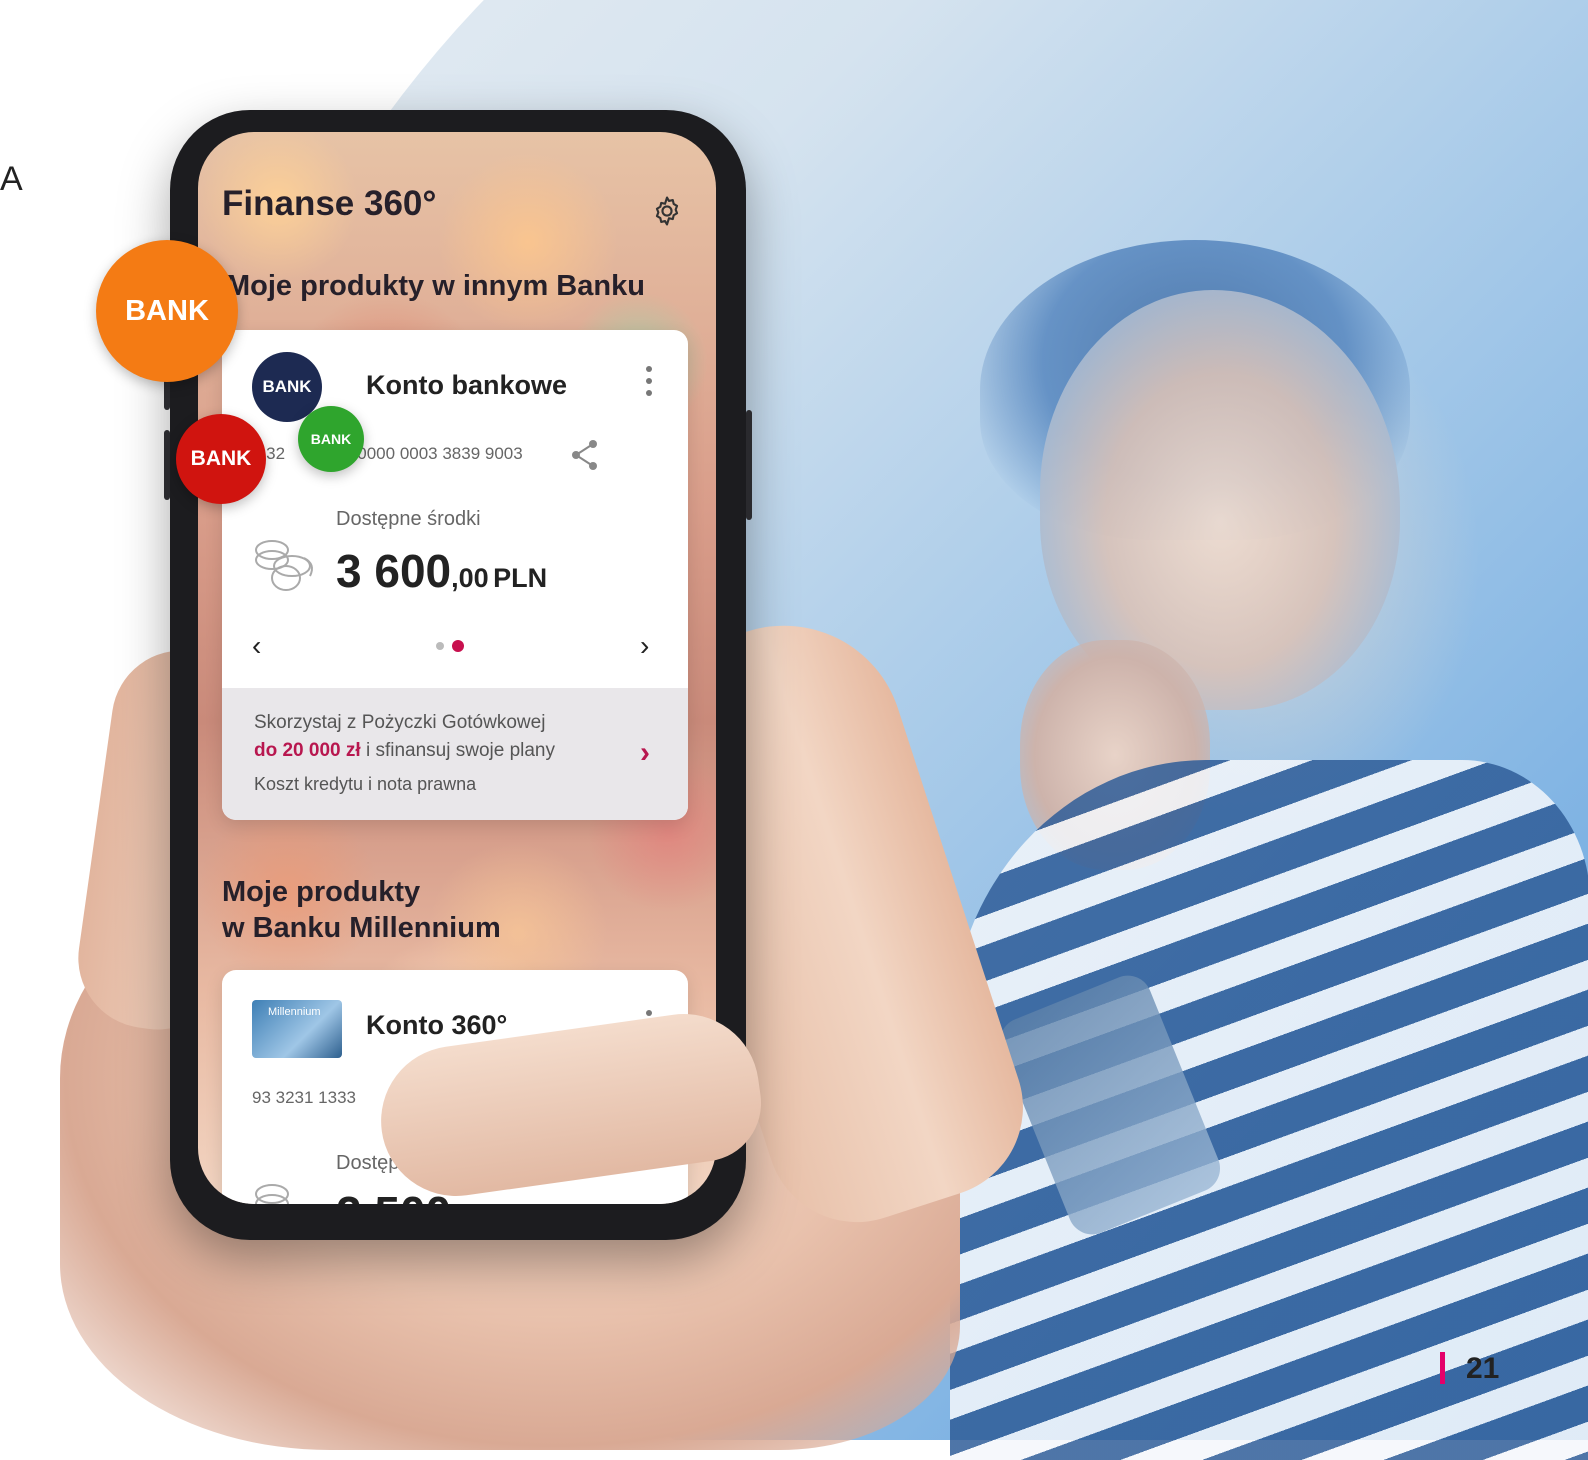 The image size is (1588, 1460). Describe the element at coordinates (585, 455) in the screenshot. I see `share-icon` at that location.